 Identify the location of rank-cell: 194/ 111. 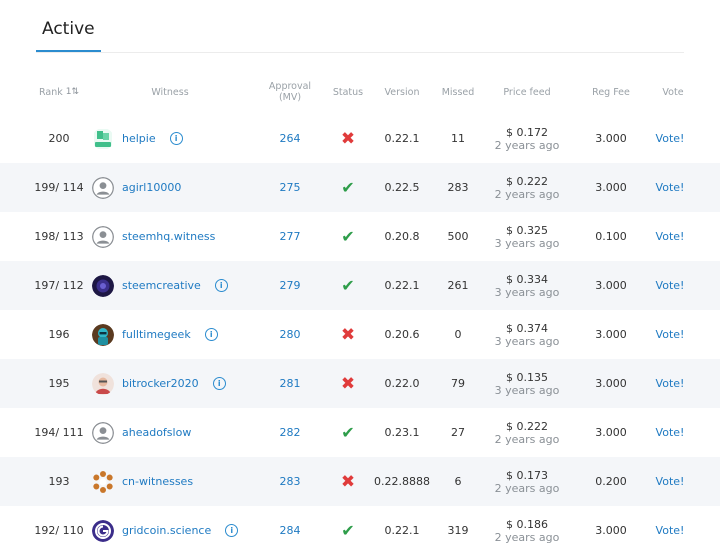
(59, 432).